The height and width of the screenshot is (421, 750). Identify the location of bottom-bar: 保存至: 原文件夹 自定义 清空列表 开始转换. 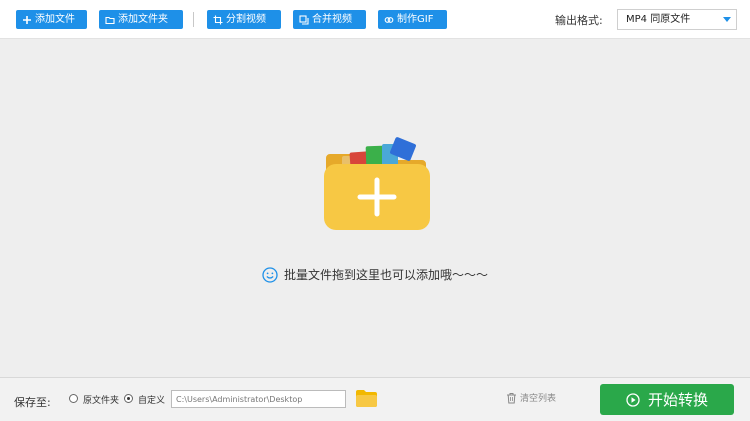
(375, 399).